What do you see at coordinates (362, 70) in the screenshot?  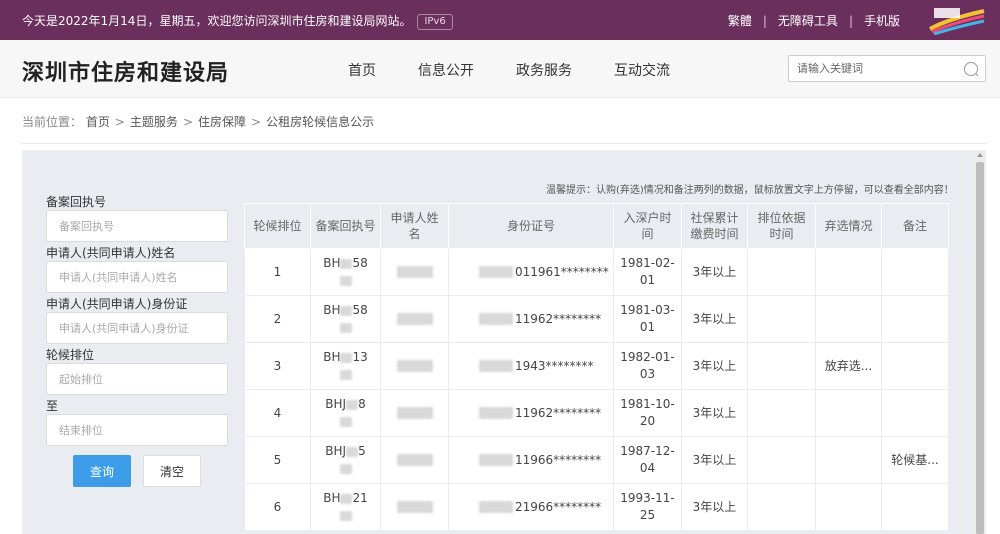 I see `nav-home: 首页` at bounding box center [362, 70].